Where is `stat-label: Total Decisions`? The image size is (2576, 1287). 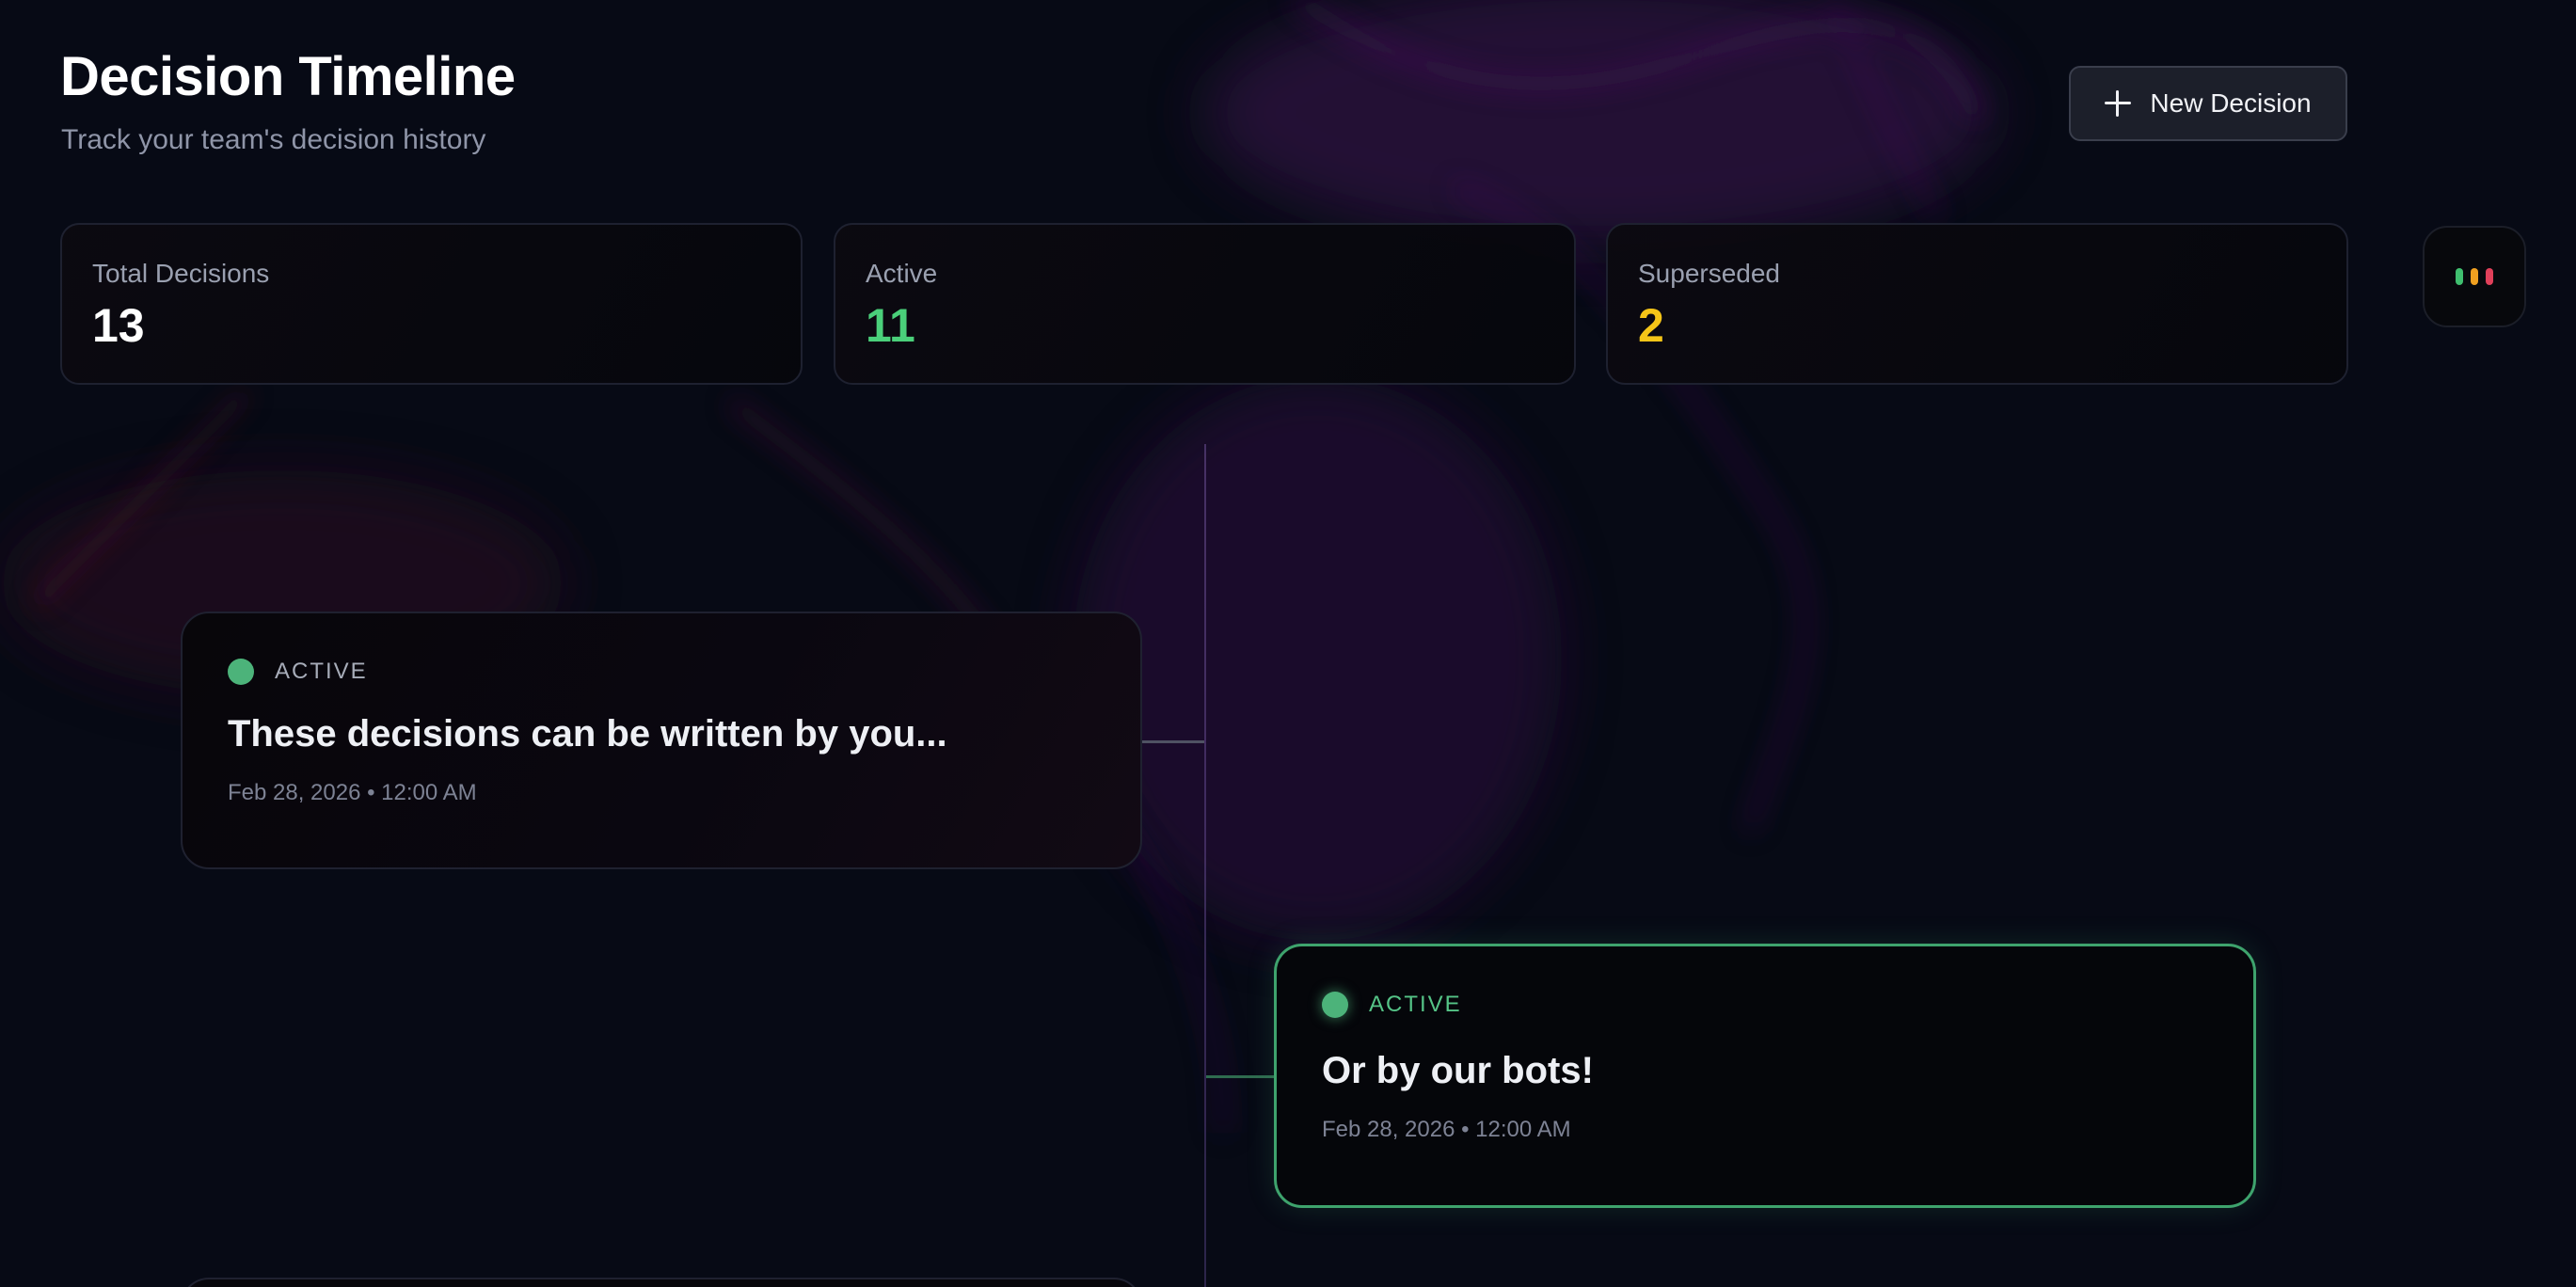 stat-label: Total Decisions is located at coordinates (181, 273).